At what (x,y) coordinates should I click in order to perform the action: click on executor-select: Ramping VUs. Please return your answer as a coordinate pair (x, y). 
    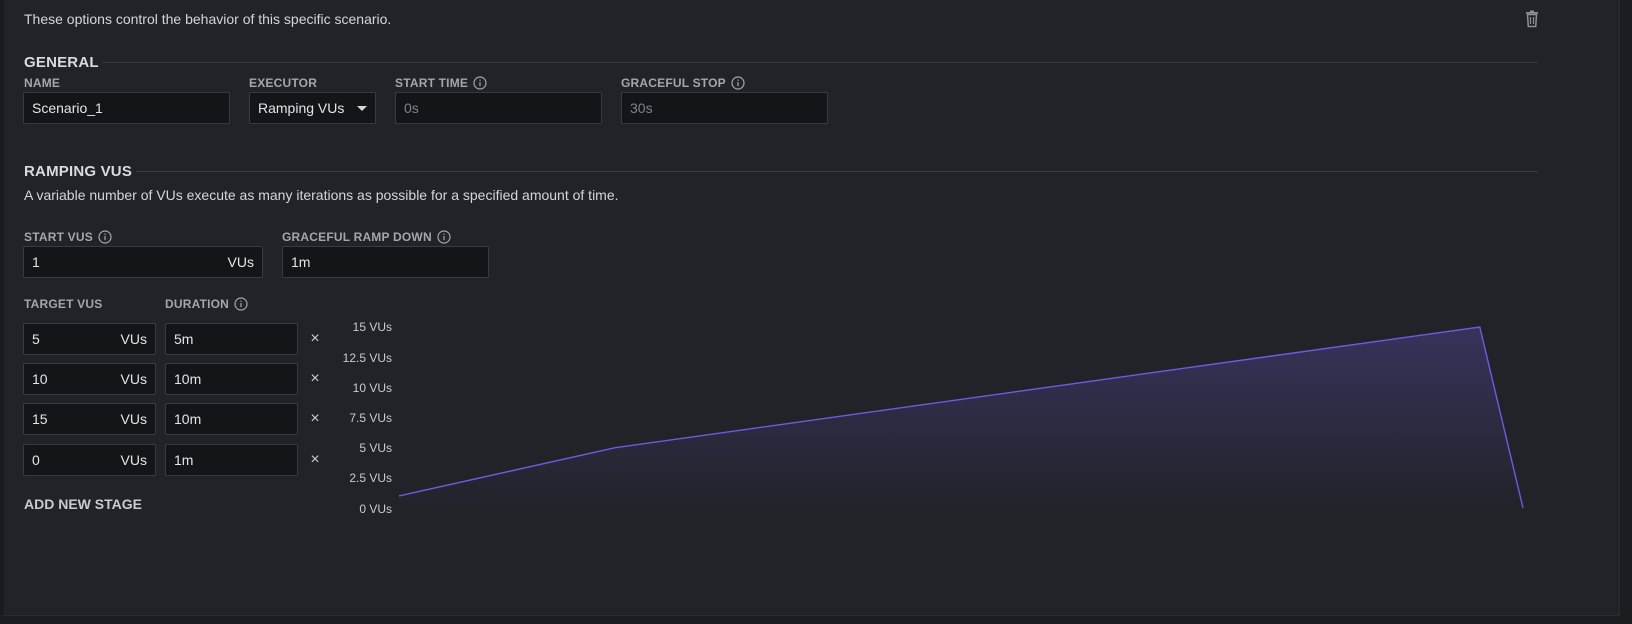
    Looking at the image, I should click on (312, 108).